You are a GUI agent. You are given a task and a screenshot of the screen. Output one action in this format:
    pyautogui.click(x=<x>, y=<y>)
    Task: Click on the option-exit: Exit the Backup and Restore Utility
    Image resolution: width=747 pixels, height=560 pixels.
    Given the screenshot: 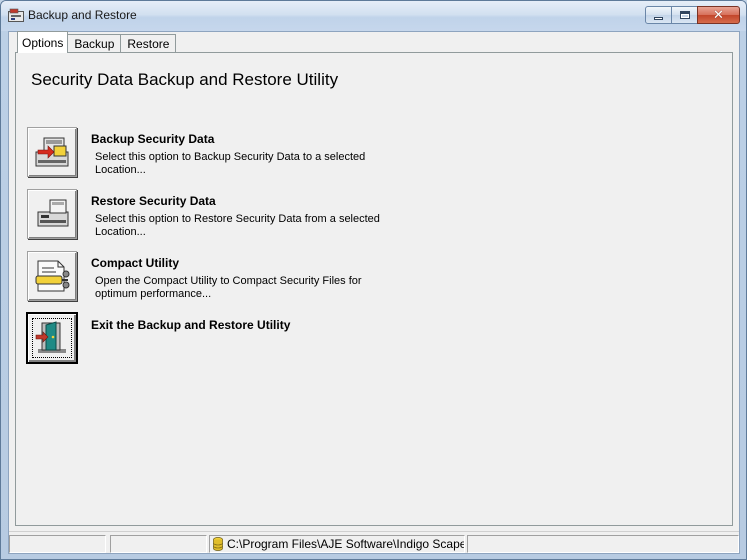 What is the action you would take?
    pyautogui.click(x=327, y=339)
    